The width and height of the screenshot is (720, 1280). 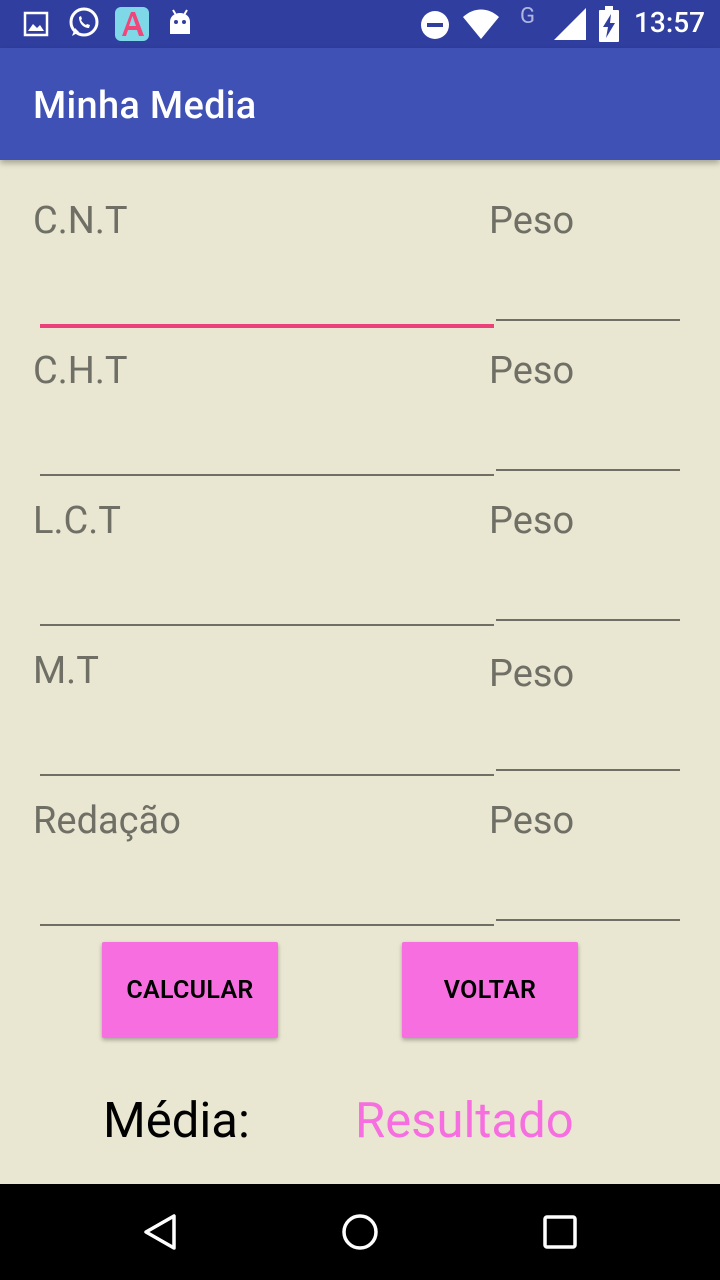 What do you see at coordinates (145, 106) in the screenshot?
I see `app-title: Minha Media` at bounding box center [145, 106].